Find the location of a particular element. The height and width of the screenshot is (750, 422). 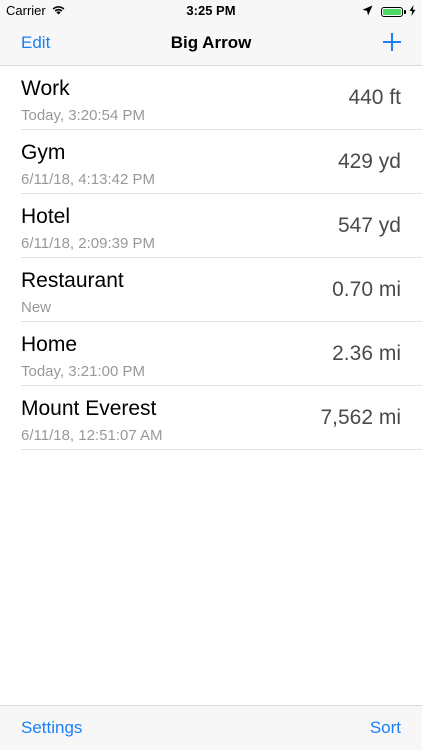

status-bar: Carrier 3:25 PM is located at coordinates (211, 11).